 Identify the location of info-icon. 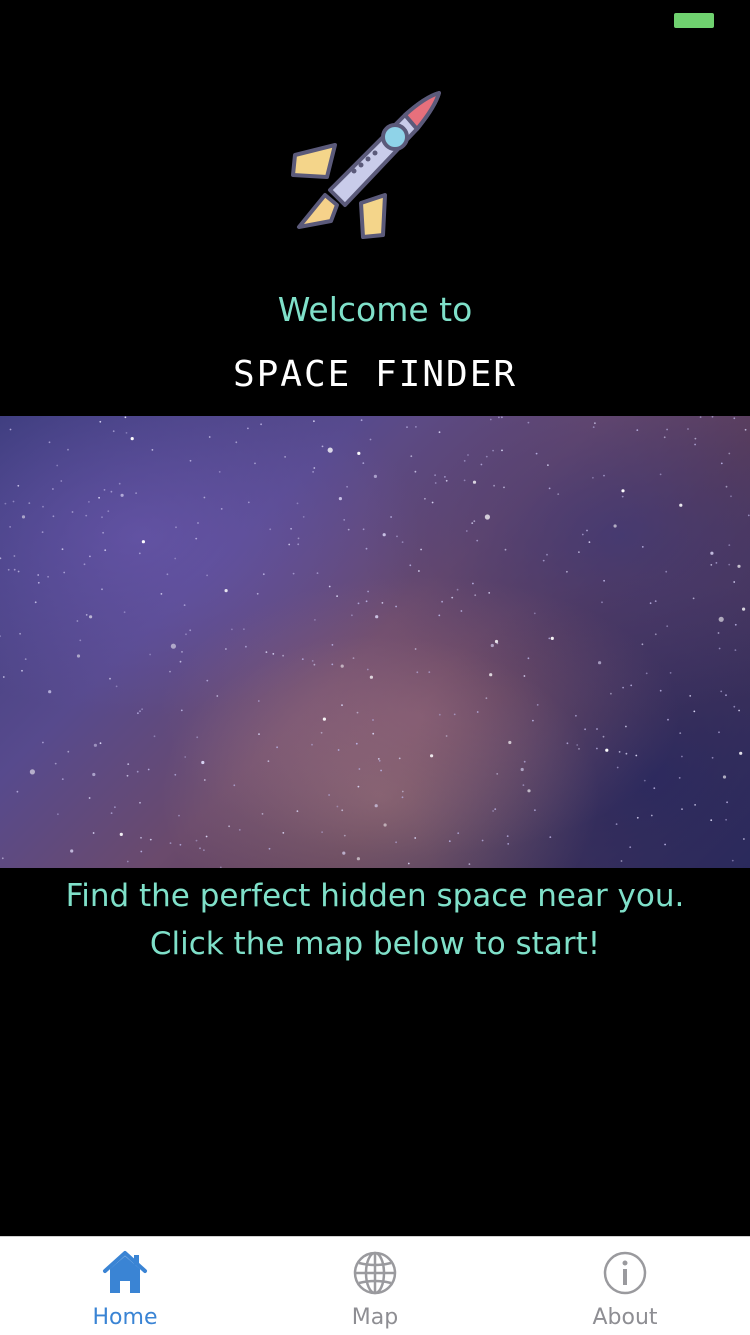
(625, 1273).